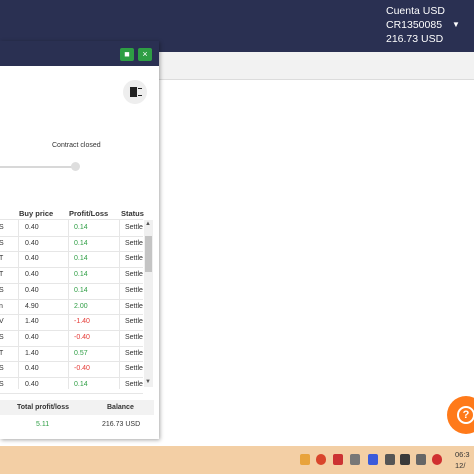 The height and width of the screenshot is (474, 474). What do you see at coordinates (132, 213) in the screenshot?
I see `header-status: Status` at bounding box center [132, 213].